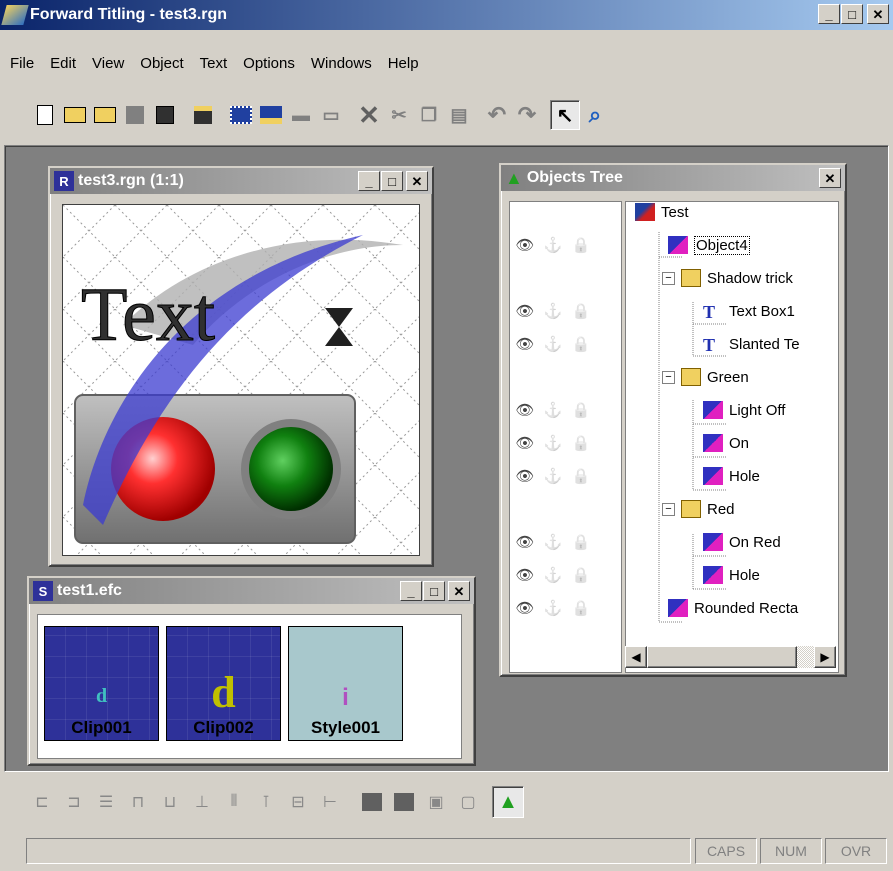 Image resolution: width=893 pixels, height=871 pixels. Describe the element at coordinates (508, 802) in the screenshot. I see `objects-tree-toggle-icon: ▲` at that location.